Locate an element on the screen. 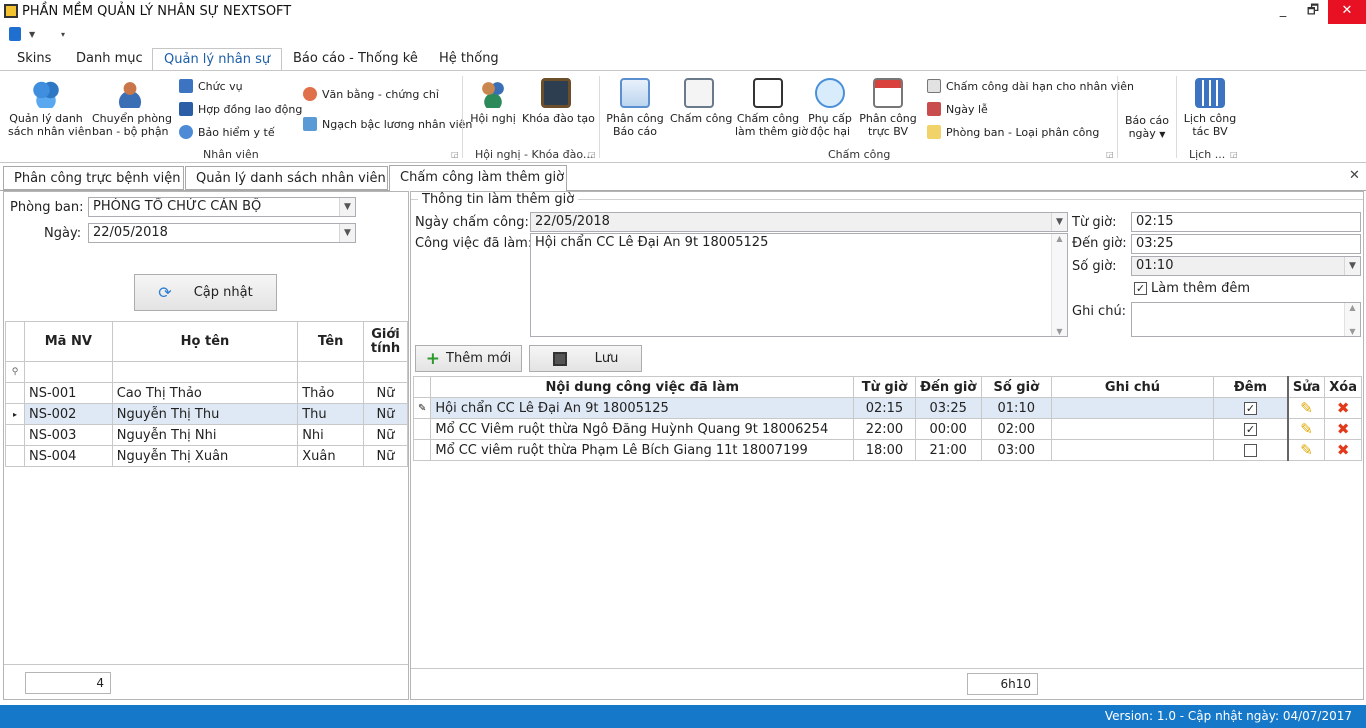  daily-report-button: Báo cáo ngày ▼ is located at coordinates (1147, 127).